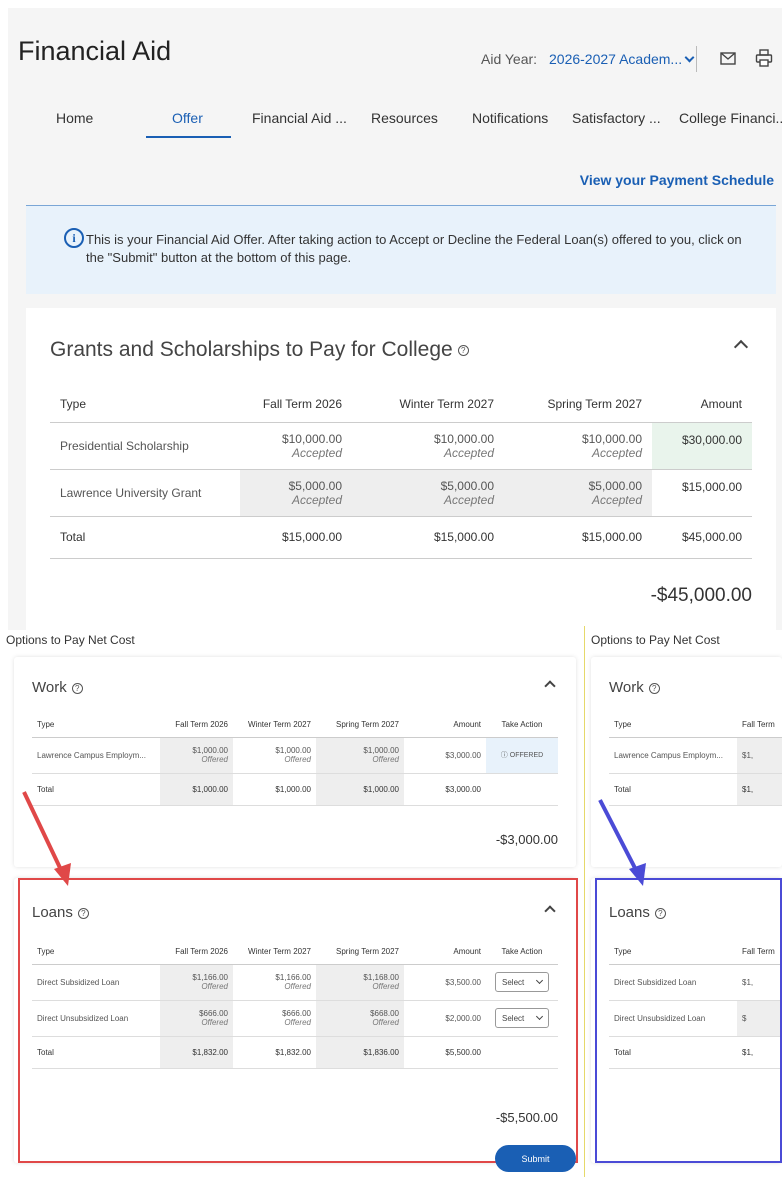 The height and width of the screenshot is (1177, 782). What do you see at coordinates (445, 789) in the screenshot?
I see `total-amount: $3,000.00` at bounding box center [445, 789].